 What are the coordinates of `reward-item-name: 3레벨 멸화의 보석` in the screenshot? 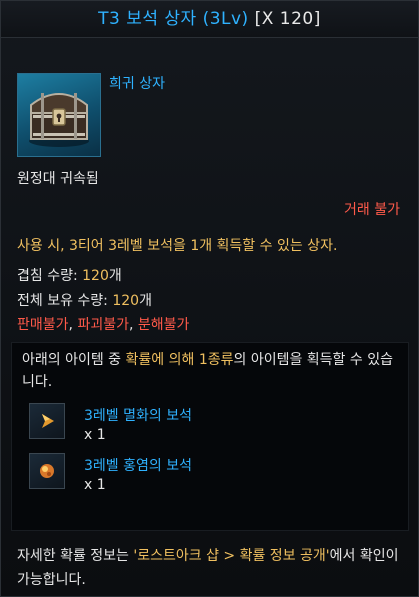 It's located at (138, 416).